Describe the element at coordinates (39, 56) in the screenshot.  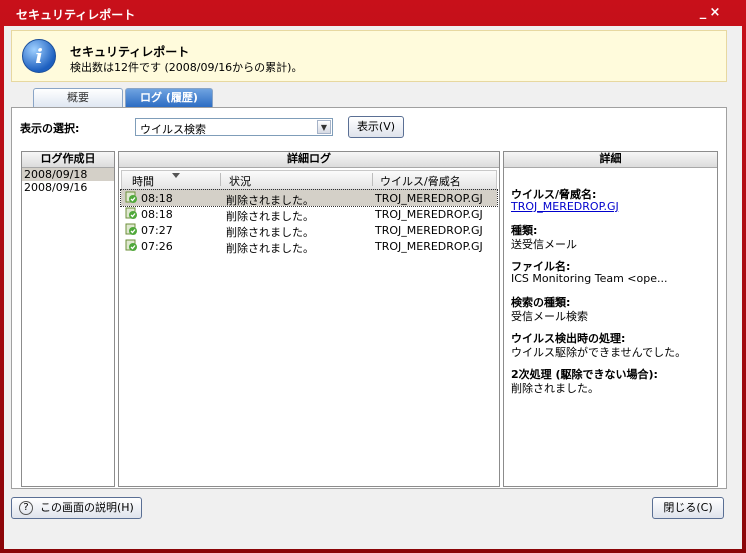
I see `info-icon: i` at that location.